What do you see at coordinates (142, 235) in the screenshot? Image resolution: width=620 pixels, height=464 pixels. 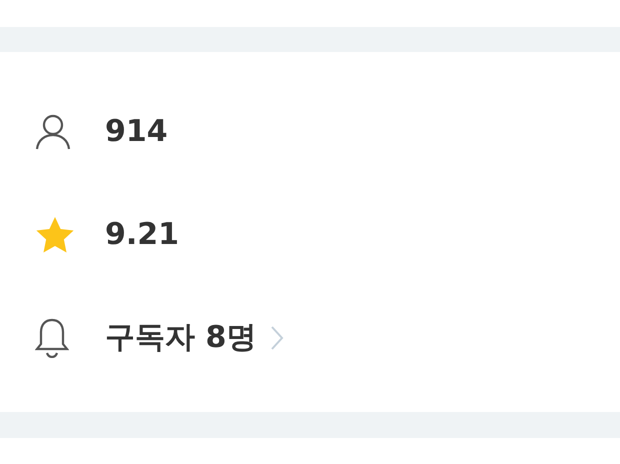 I see `stat-text: 9.21` at bounding box center [142, 235].